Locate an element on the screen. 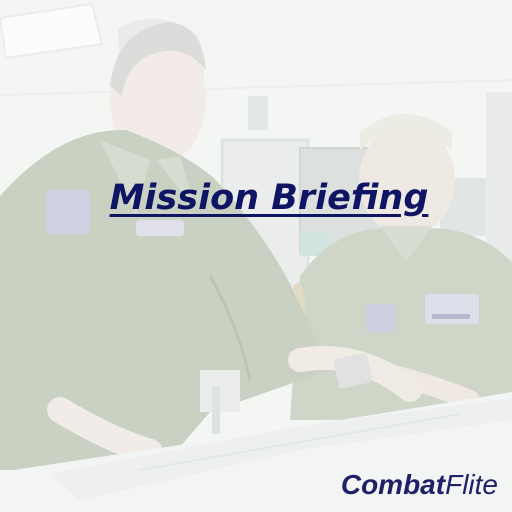 The image size is (512, 512). logo-word-bold: Combat is located at coordinates (393, 484).